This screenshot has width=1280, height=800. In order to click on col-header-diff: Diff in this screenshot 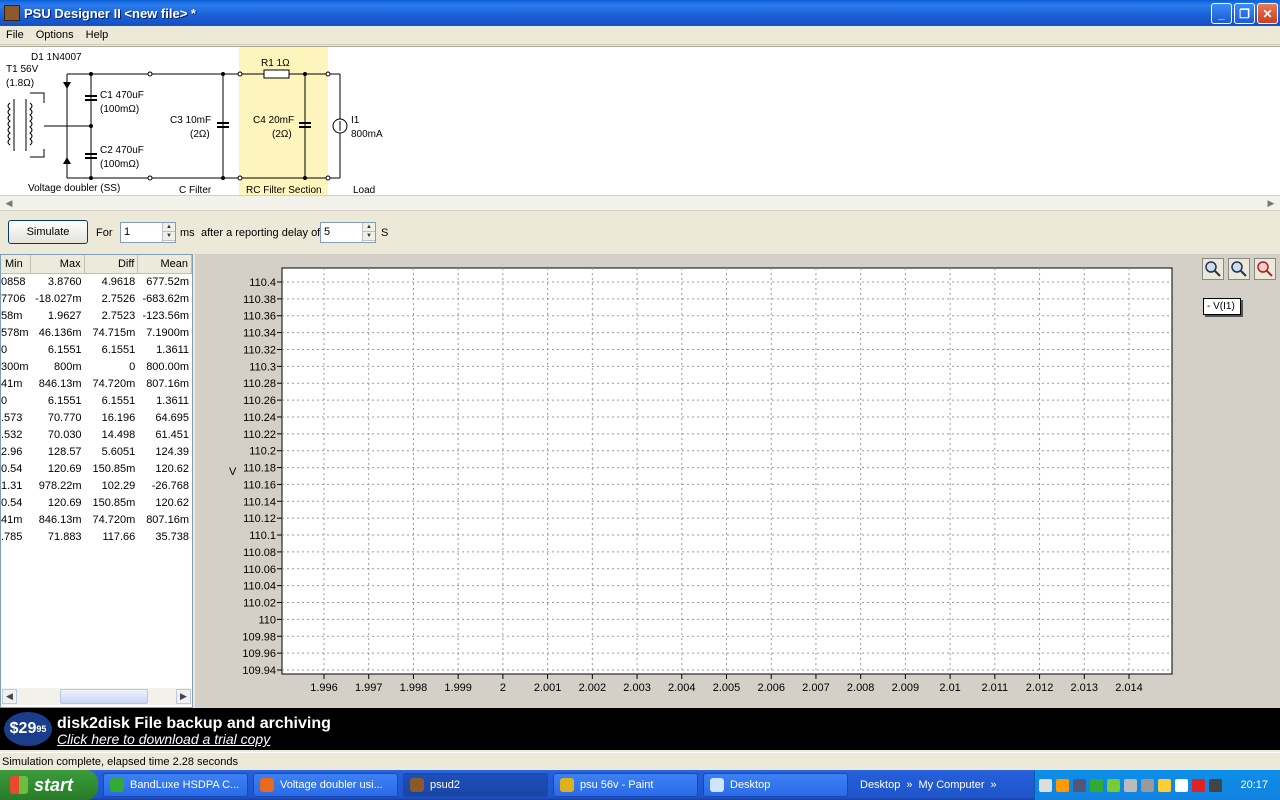, I will do `click(112, 264)`.